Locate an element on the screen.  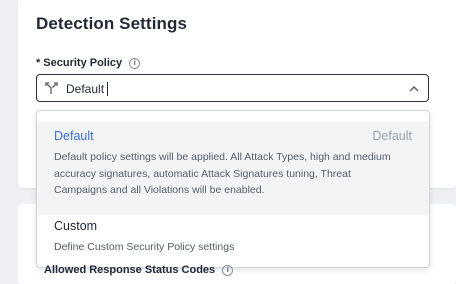
allowed-response-status-codes-label: Allowed Response Status Codes i is located at coordinates (139, 270).